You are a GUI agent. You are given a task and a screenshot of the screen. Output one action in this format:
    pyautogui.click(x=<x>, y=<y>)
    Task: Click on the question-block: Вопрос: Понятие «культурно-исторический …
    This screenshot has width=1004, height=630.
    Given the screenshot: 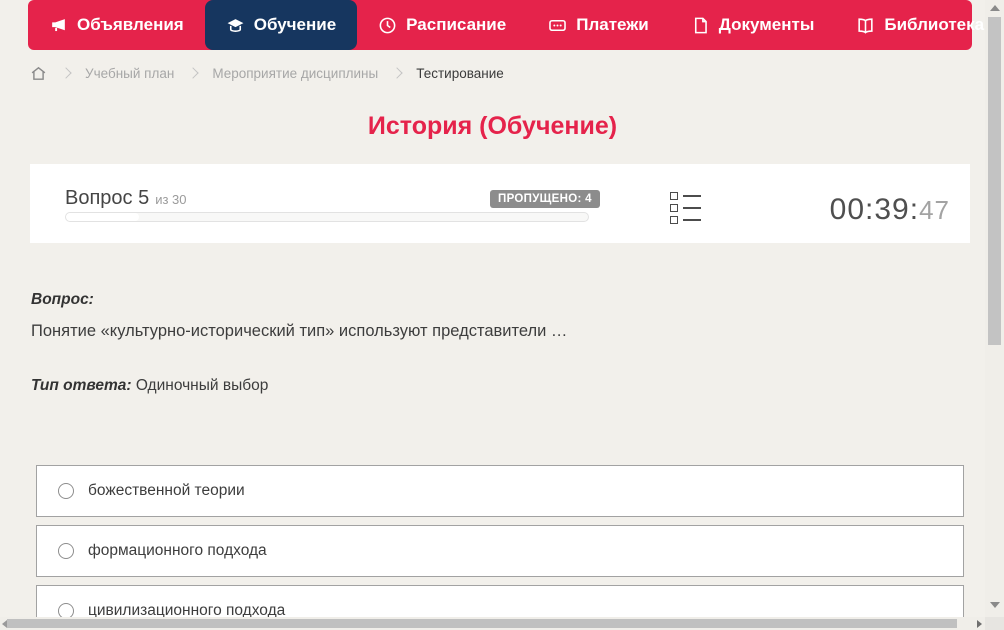 What is the action you would take?
    pyautogui.click(x=496, y=316)
    